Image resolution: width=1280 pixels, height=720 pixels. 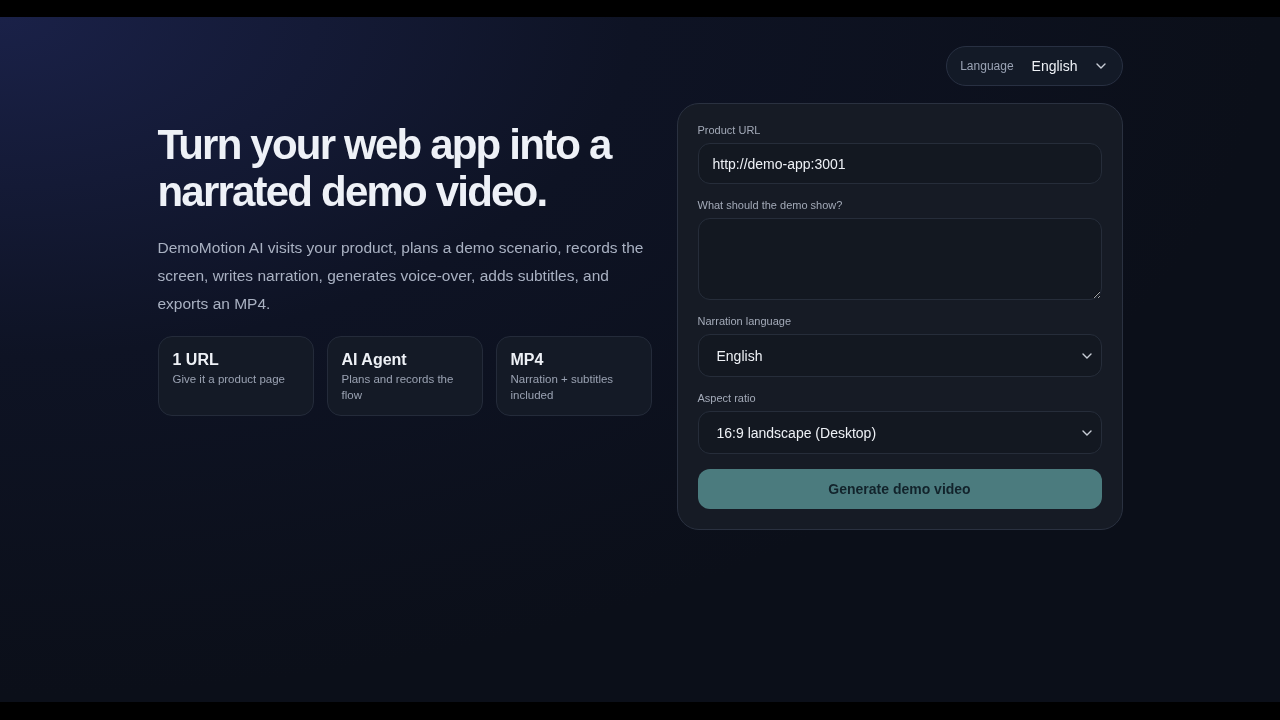 What do you see at coordinates (770, 205) in the screenshot?
I see `field-label: What should the demo show?` at bounding box center [770, 205].